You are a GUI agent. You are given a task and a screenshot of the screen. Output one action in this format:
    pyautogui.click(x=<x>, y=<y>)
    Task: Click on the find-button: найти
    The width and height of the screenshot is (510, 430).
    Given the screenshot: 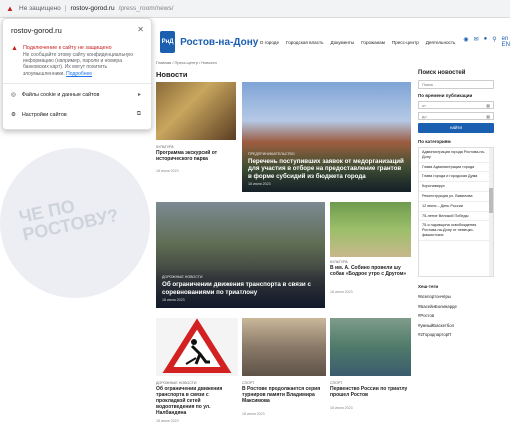 What is the action you would take?
    pyautogui.click(x=456, y=128)
    